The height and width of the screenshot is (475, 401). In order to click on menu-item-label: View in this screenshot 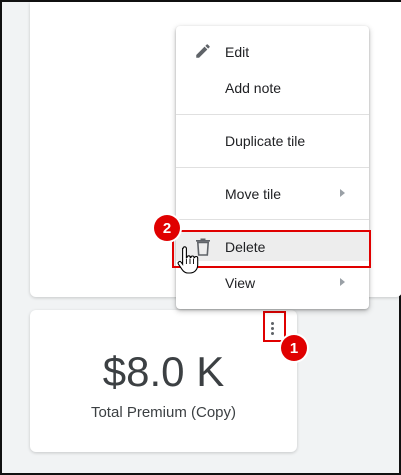, I will do `click(240, 283)`.